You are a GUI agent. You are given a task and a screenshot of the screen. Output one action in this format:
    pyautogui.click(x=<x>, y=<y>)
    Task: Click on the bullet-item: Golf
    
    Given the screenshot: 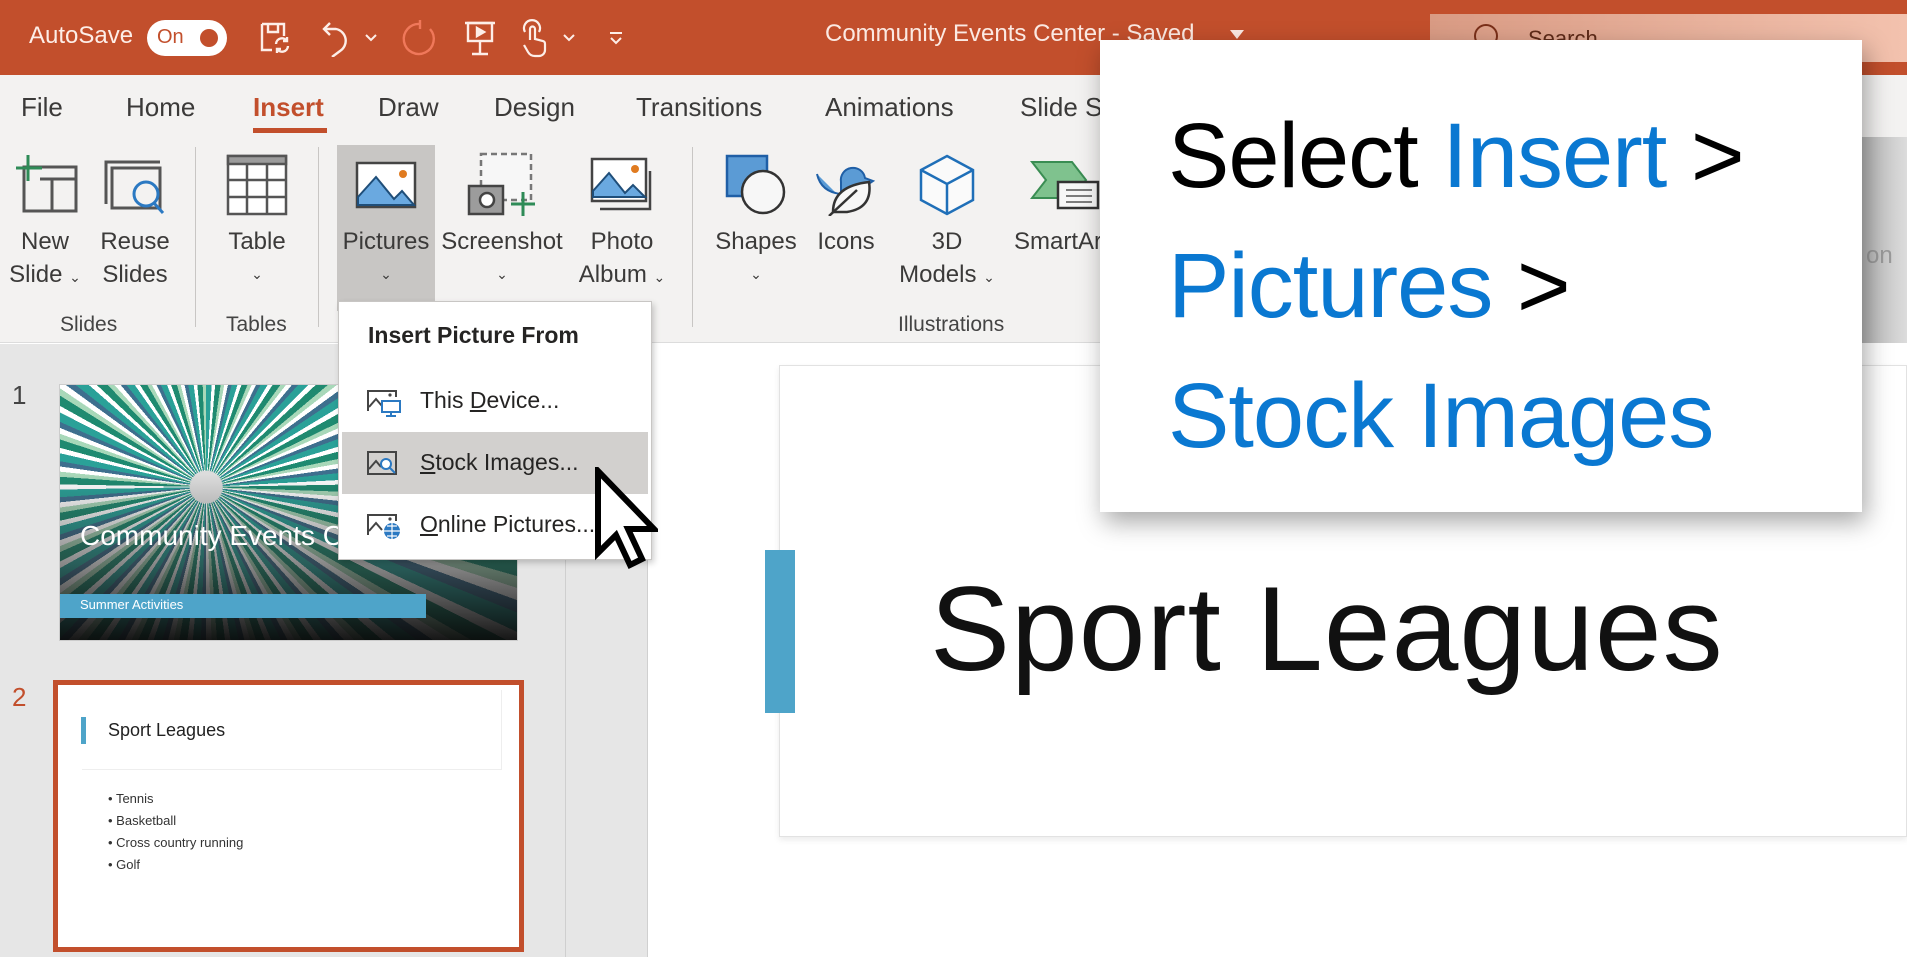 What is the action you would take?
    pyautogui.click(x=175, y=865)
    